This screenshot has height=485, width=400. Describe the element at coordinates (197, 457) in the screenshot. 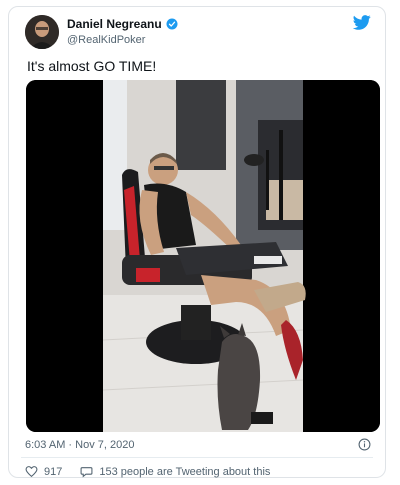

I see `divider` at that location.